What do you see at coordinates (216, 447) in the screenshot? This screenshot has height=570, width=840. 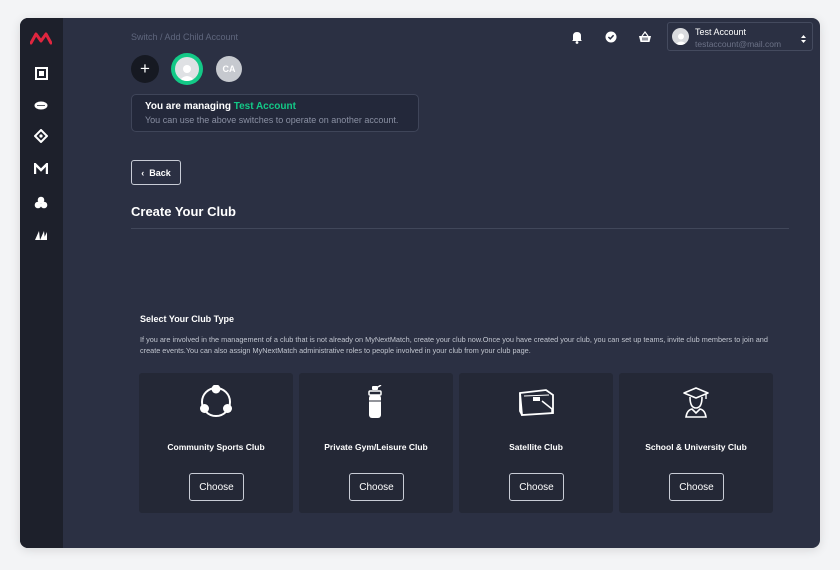 I see `club-type-title: Community Sports Club` at bounding box center [216, 447].